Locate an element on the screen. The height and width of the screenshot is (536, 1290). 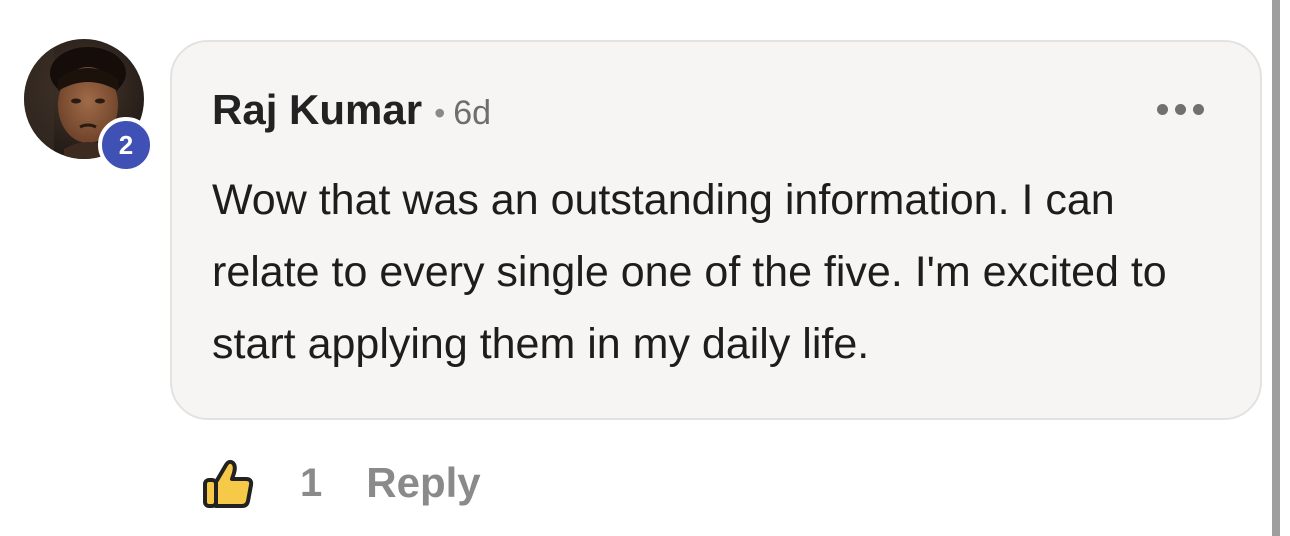
like-button is located at coordinates (228, 483).